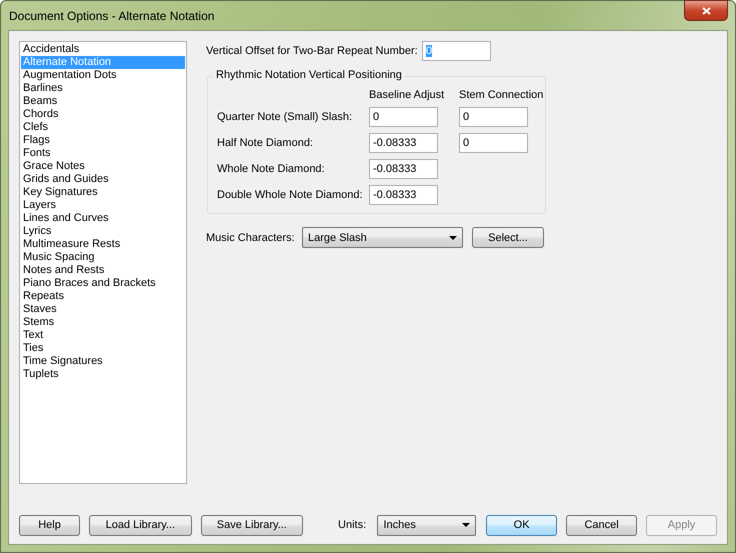 The height and width of the screenshot is (553, 736). What do you see at coordinates (271, 169) in the screenshot?
I see `field-label: Whole Note Diamond:` at bounding box center [271, 169].